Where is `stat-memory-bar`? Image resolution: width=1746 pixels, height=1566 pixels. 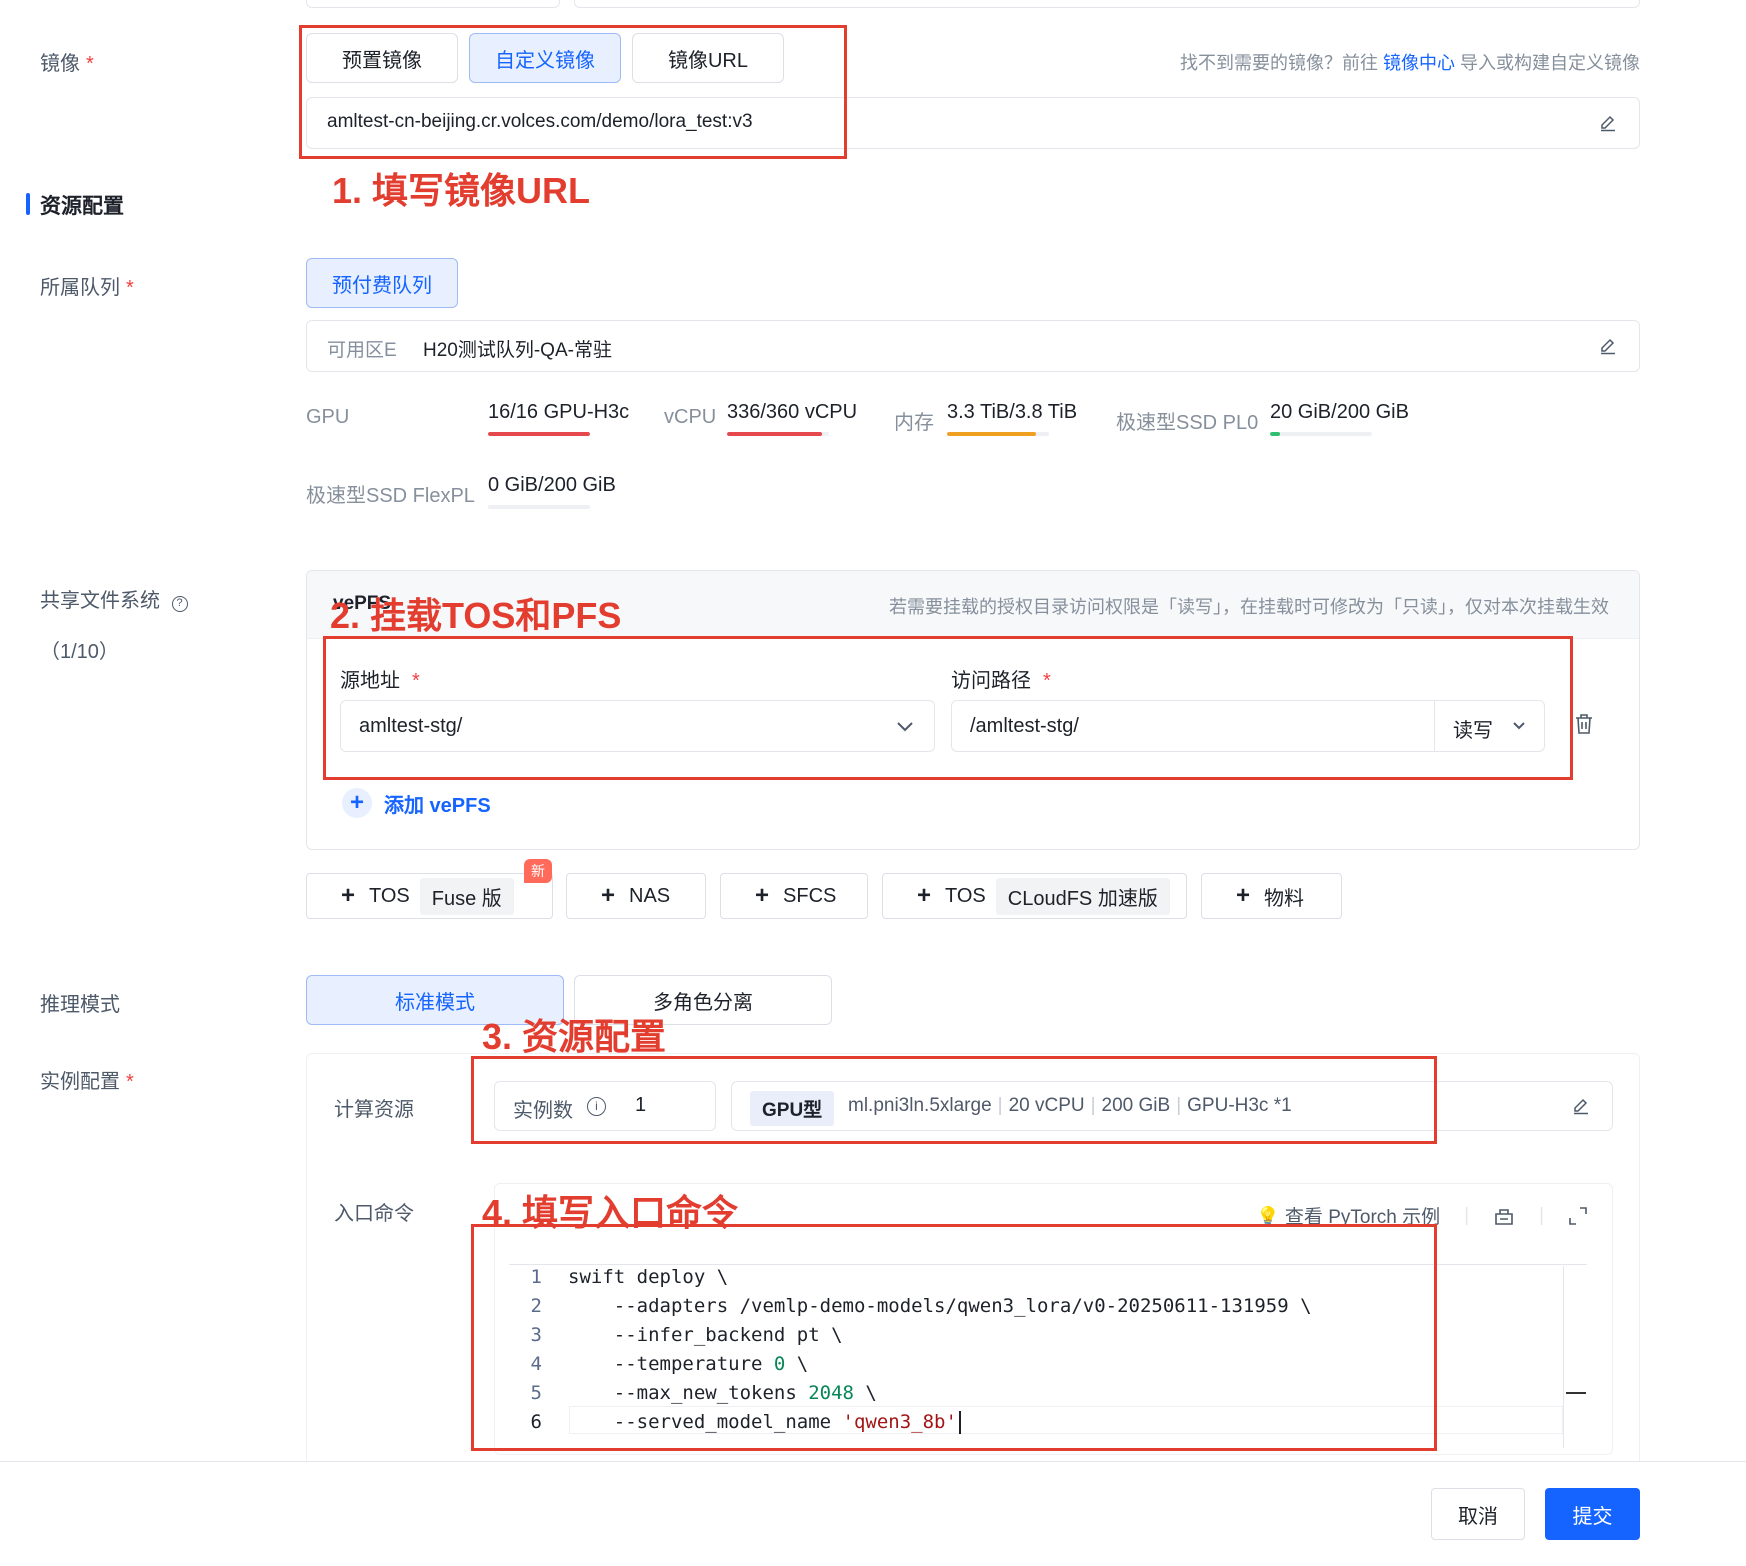
stat-memory-bar is located at coordinates (998, 434).